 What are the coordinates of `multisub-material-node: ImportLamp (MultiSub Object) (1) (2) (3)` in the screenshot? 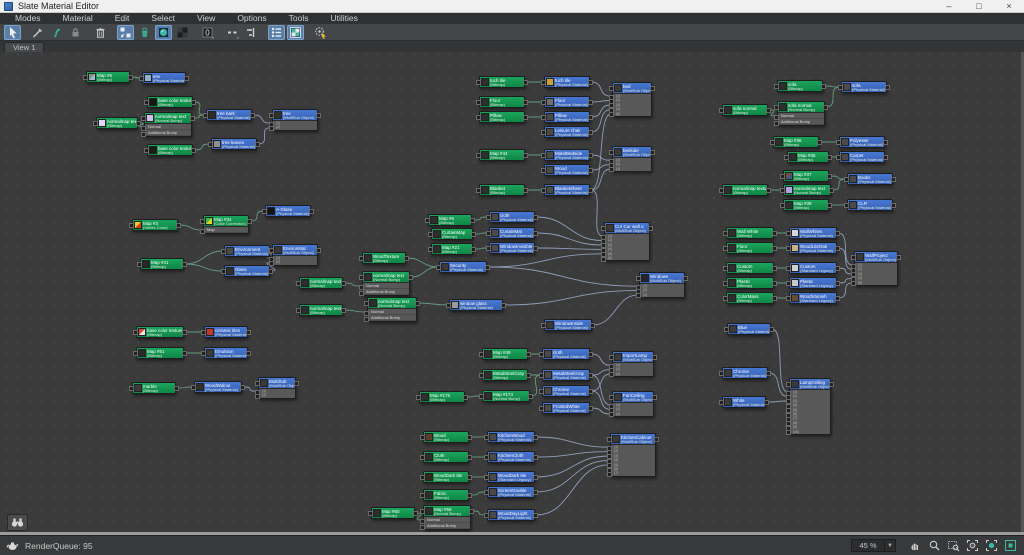 It's located at (633, 365).